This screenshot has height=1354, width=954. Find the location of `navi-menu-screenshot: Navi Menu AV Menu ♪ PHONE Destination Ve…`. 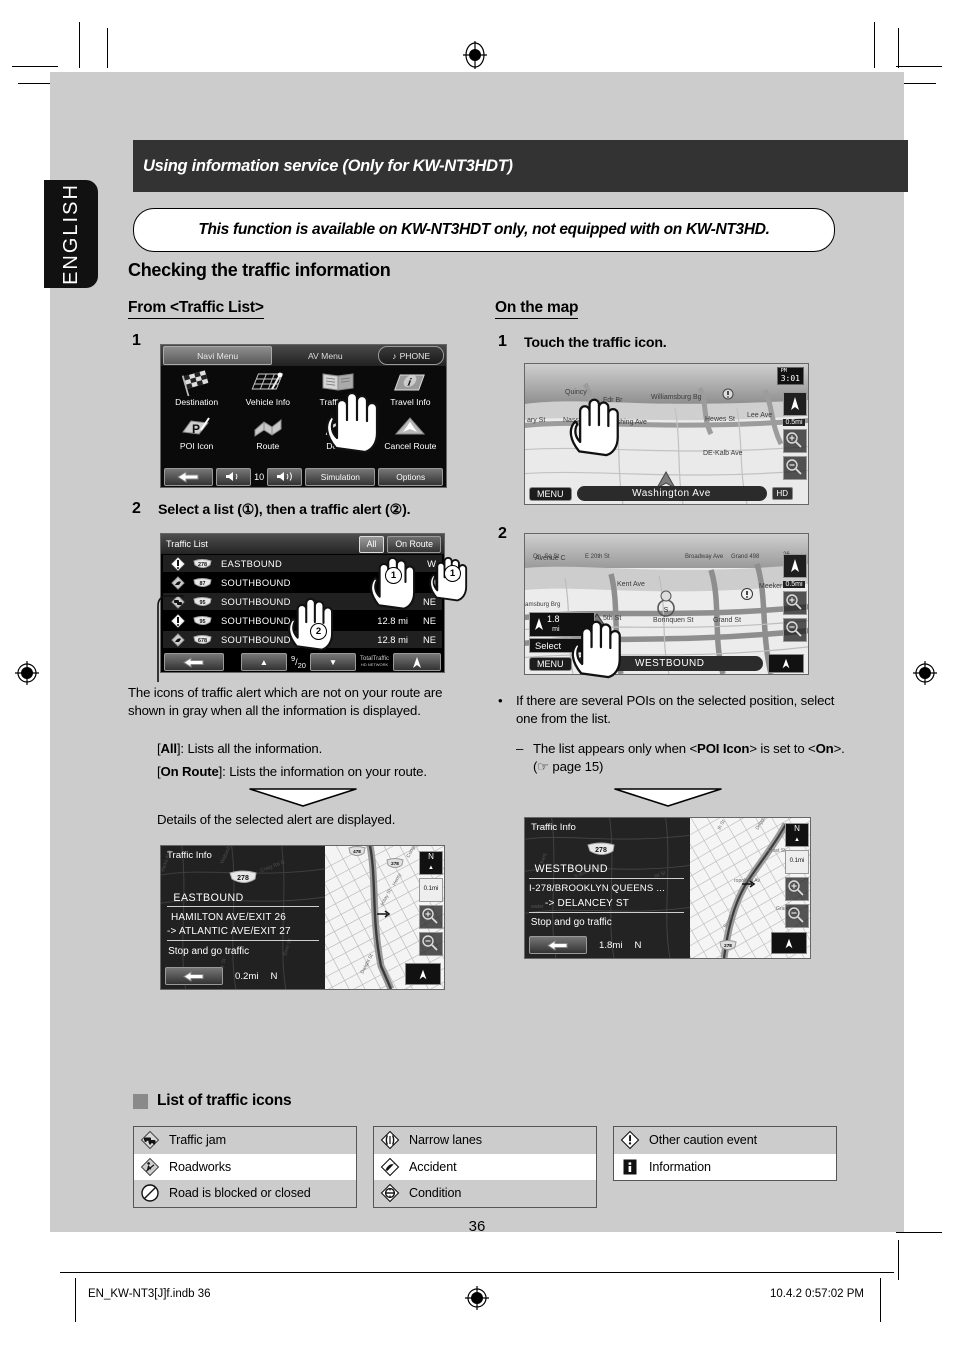

navi-menu-screenshot: Navi Menu AV Menu ♪ PHONE Destination Ve… is located at coordinates (303, 416).